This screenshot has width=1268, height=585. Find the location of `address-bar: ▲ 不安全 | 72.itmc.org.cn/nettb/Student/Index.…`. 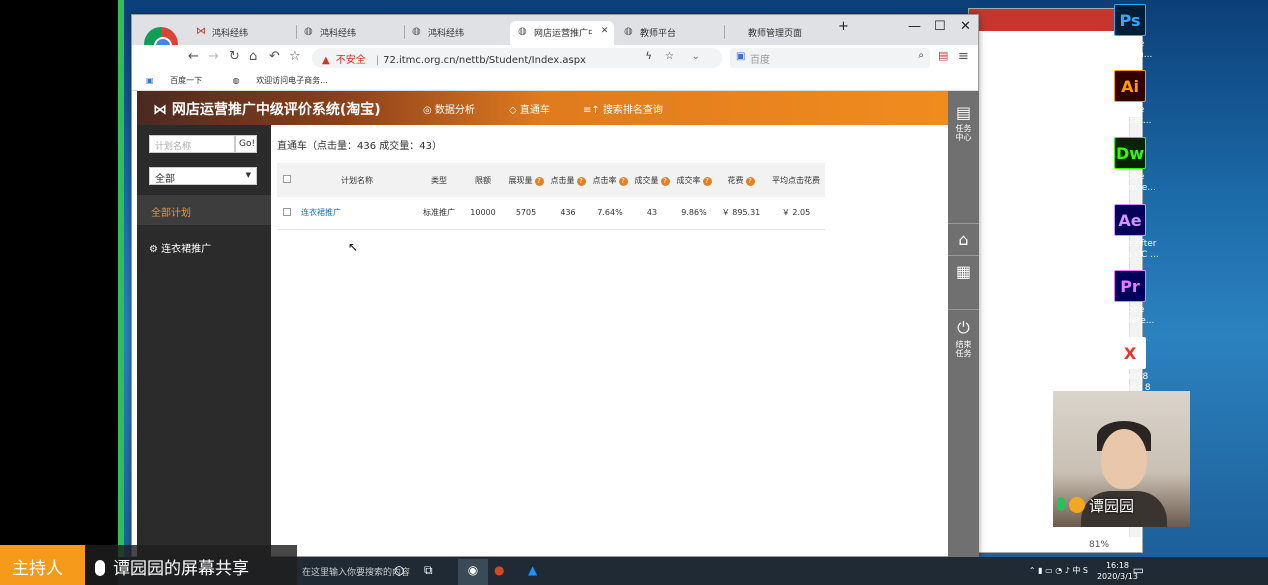

address-bar: ▲ 不安全 | 72.itmc.org.cn/nettb/Student/Index.… is located at coordinates (517, 58).